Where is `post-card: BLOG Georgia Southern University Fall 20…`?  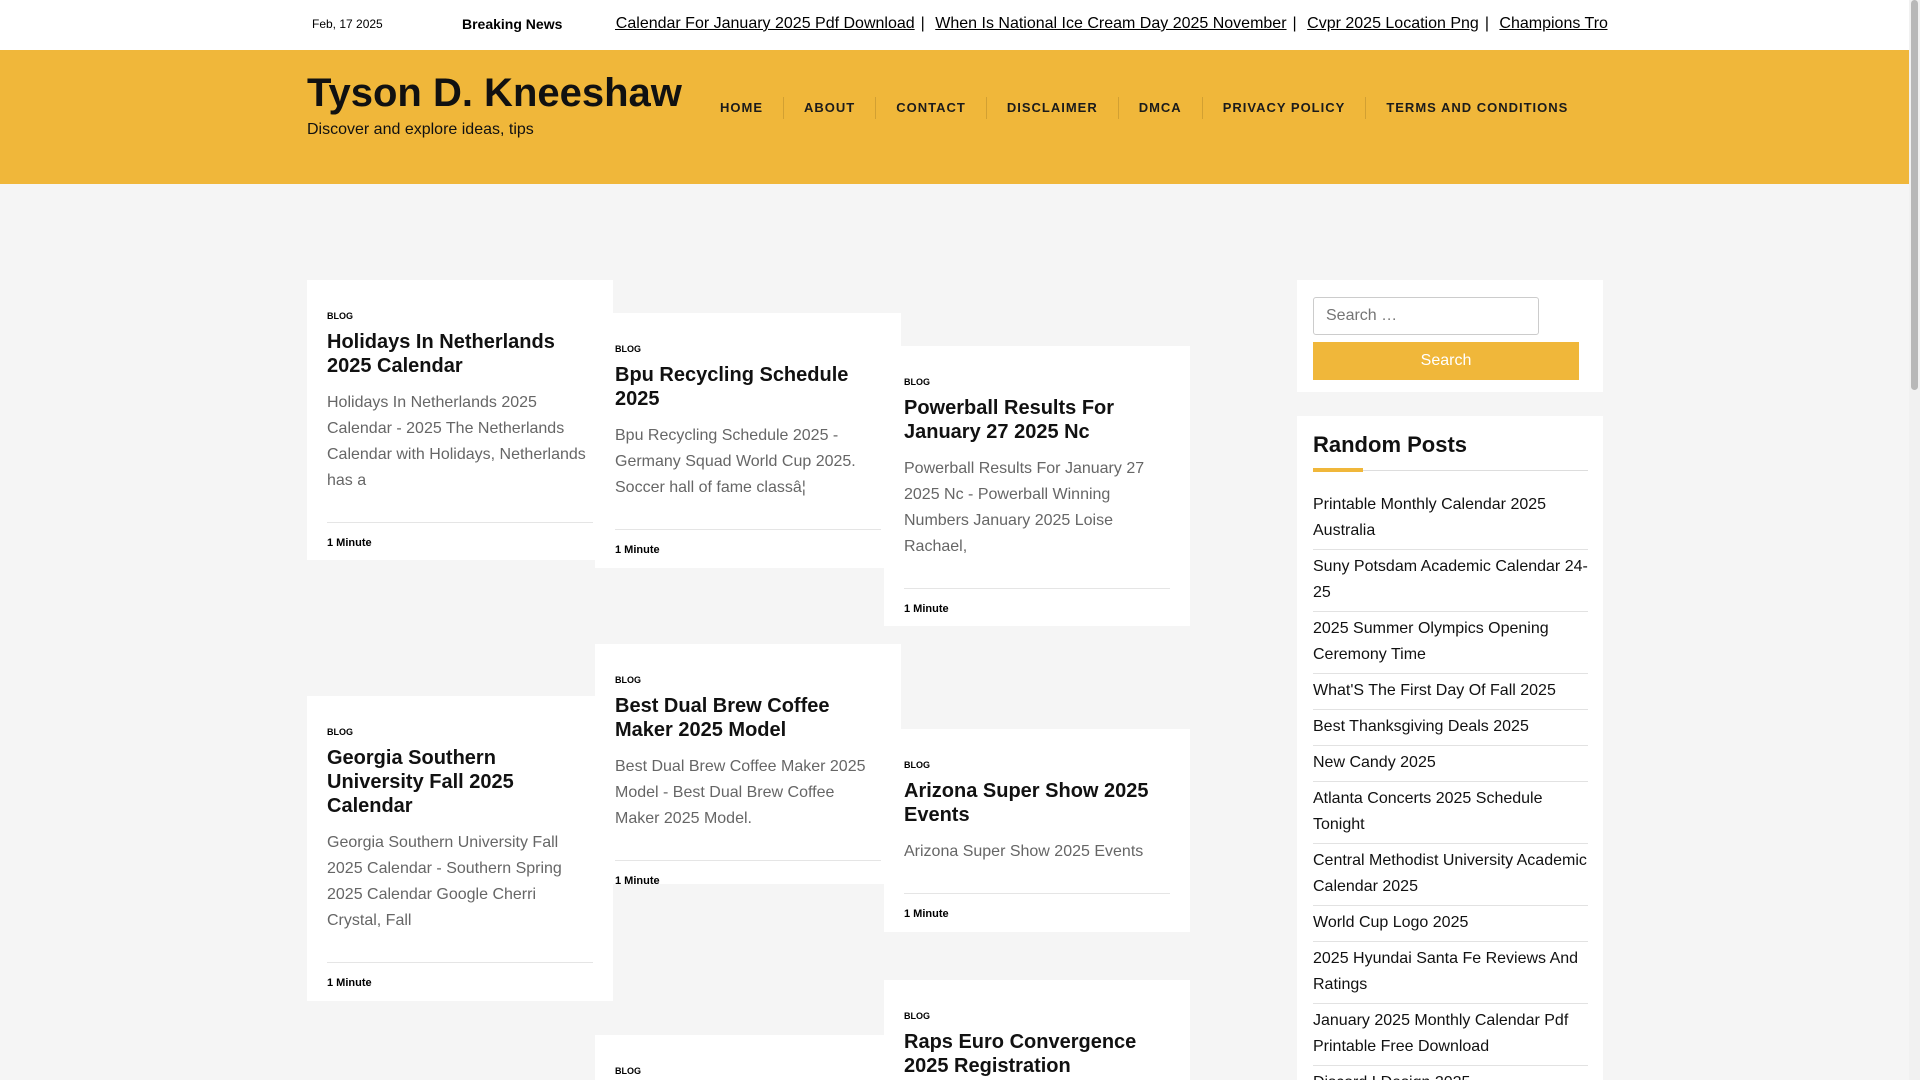
post-card: BLOG Georgia Southern University Fall 20… is located at coordinates (460, 848).